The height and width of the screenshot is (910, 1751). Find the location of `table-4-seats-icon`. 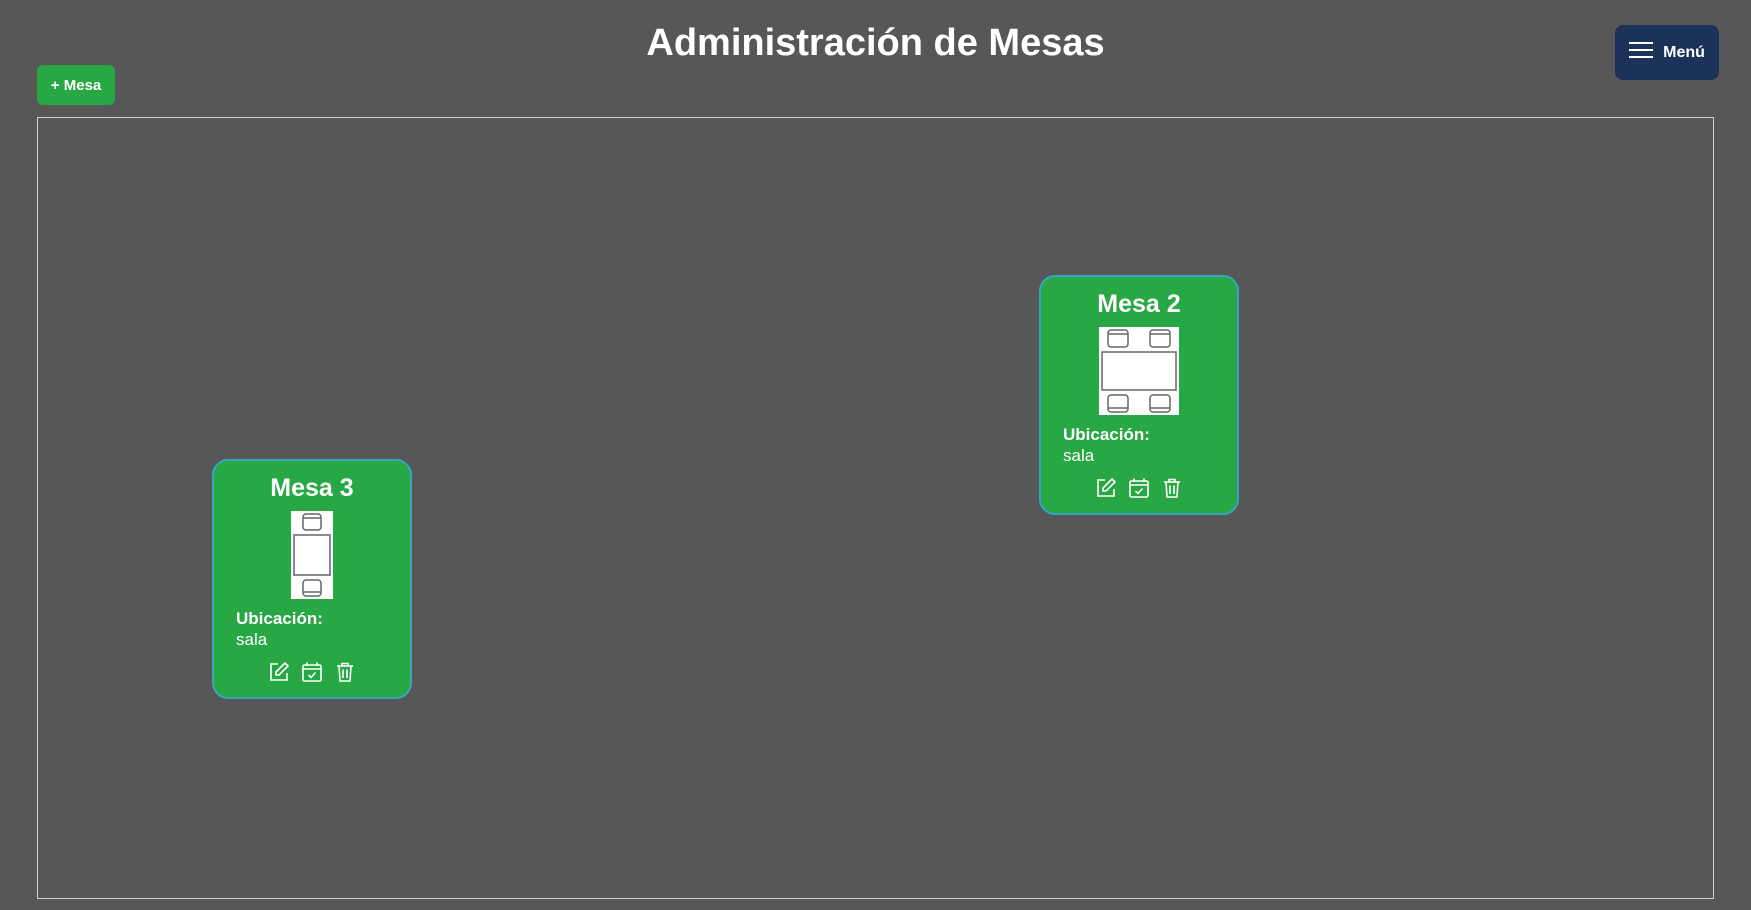

table-4-seats-icon is located at coordinates (1139, 371).